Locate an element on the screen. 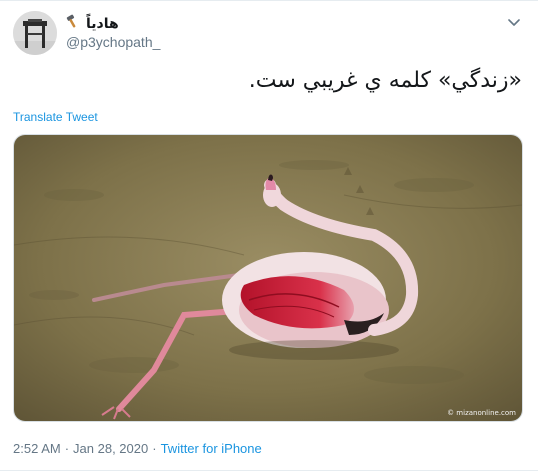 The width and height of the screenshot is (538, 475). translate-tweet-link: Translate Tweet is located at coordinates (55, 117).